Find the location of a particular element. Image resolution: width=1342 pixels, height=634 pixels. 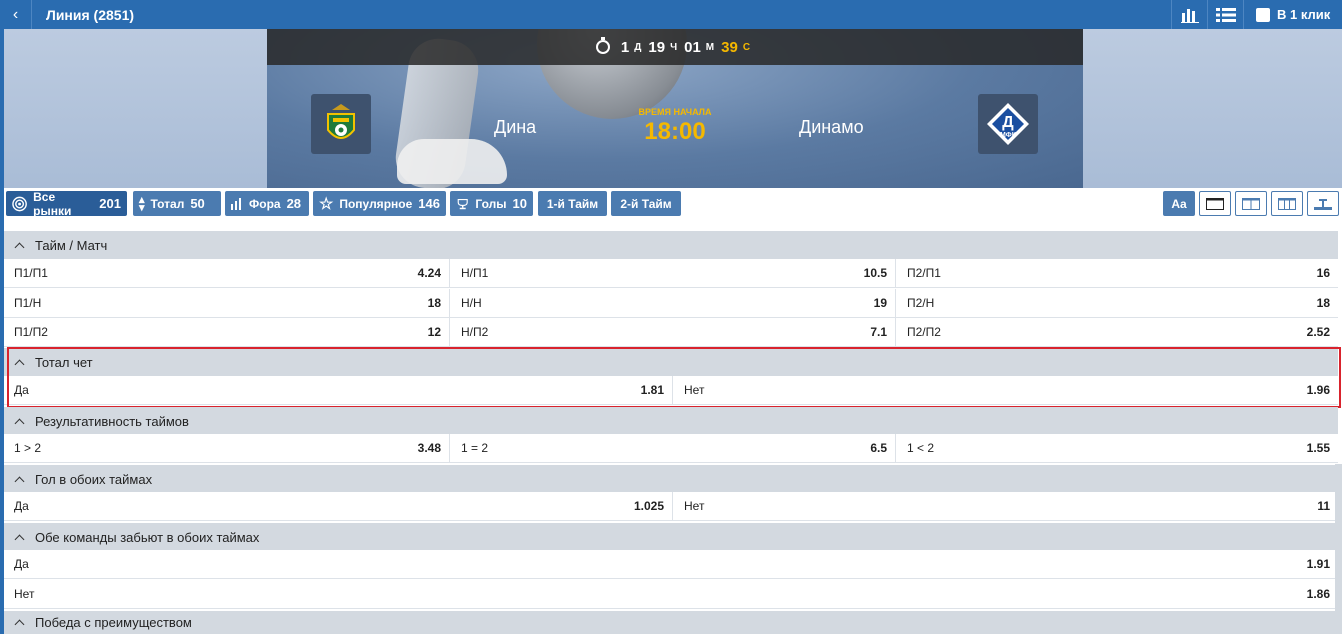

filter-count: 50 is located at coordinates (197, 203).